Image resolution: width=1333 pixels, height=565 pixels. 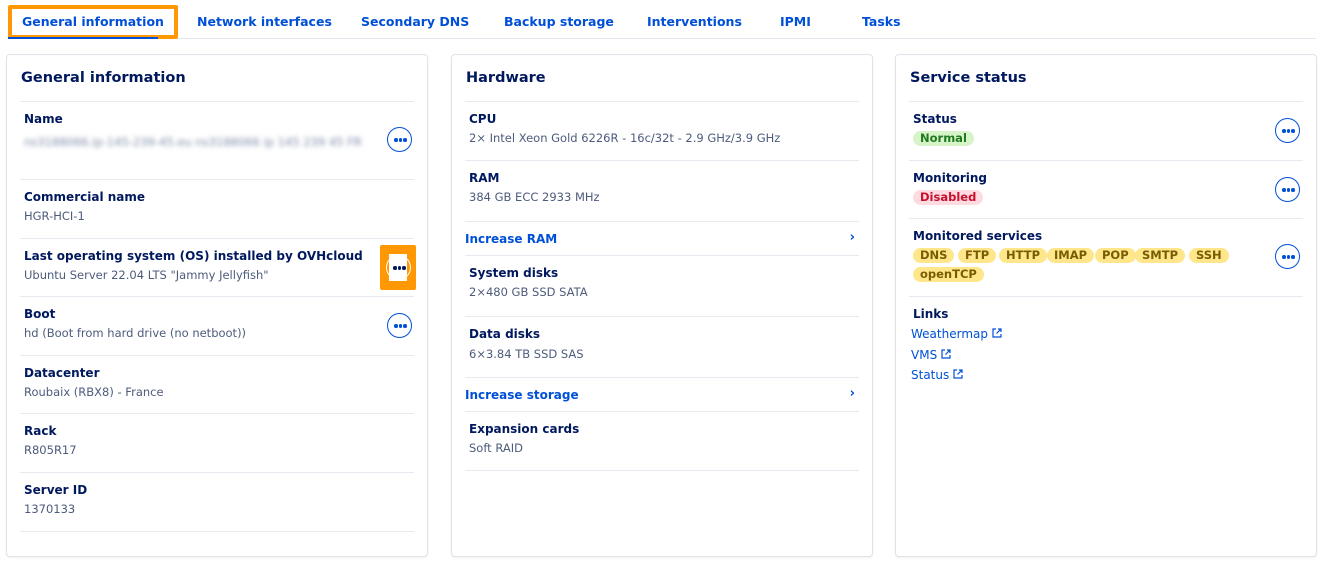 I want to click on data-disks-label: Data disks, so click(x=505, y=334).